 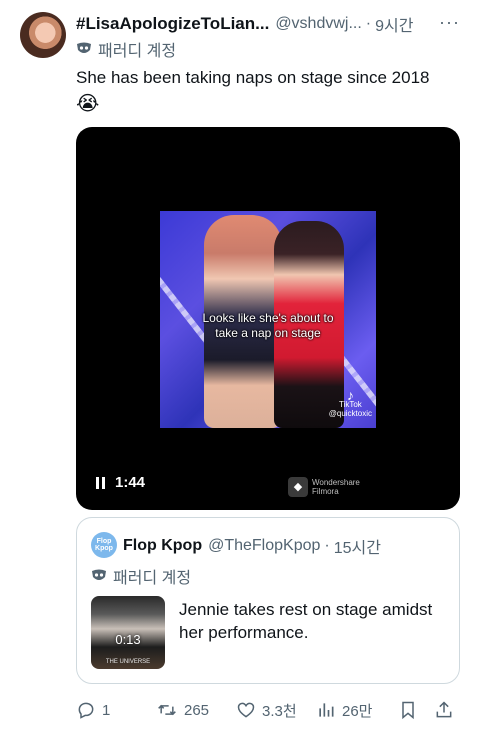 What do you see at coordinates (336, 482) in the screenshot?
I see `watermark-line-1: Wondershare` at bounding box center [336, 482].